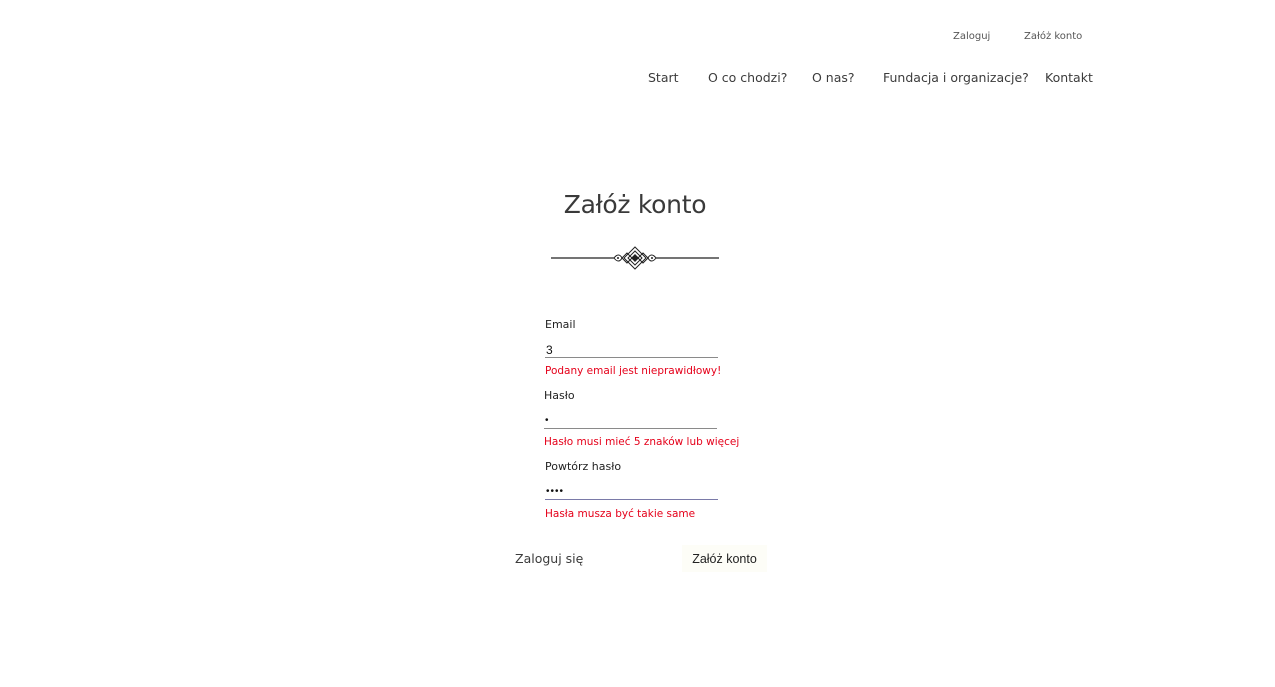 The width and height of the screenshot is (1275, 687). I want to click on email-label: Email, so click(560, 324).